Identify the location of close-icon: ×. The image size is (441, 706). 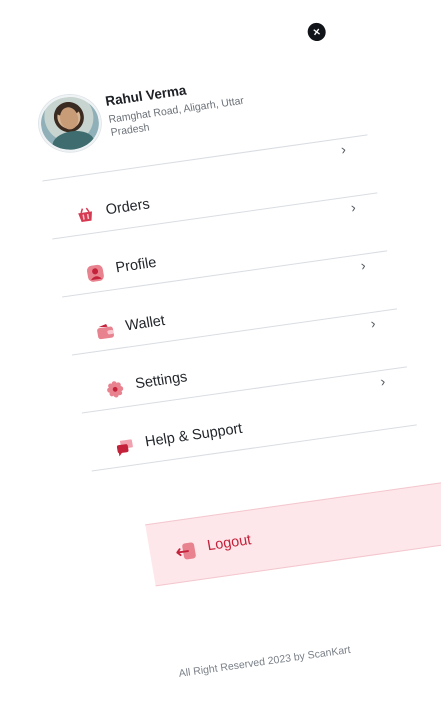
(317, 32).